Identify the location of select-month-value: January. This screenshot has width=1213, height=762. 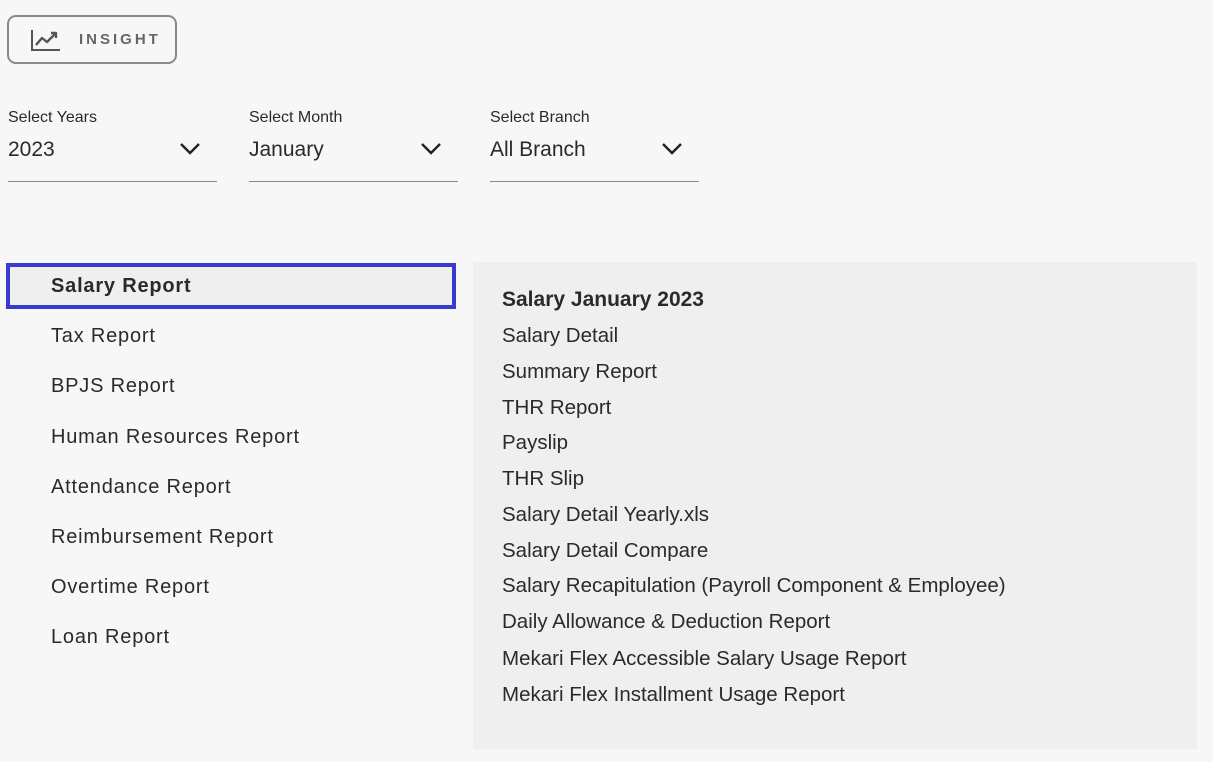
(286, 149).